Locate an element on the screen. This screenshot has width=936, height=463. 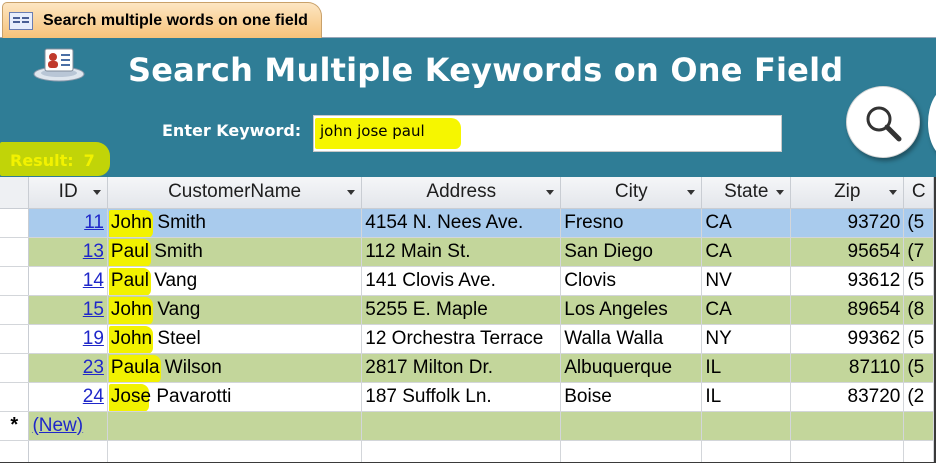
secondary-round-button is located at coordinates (932, 123).